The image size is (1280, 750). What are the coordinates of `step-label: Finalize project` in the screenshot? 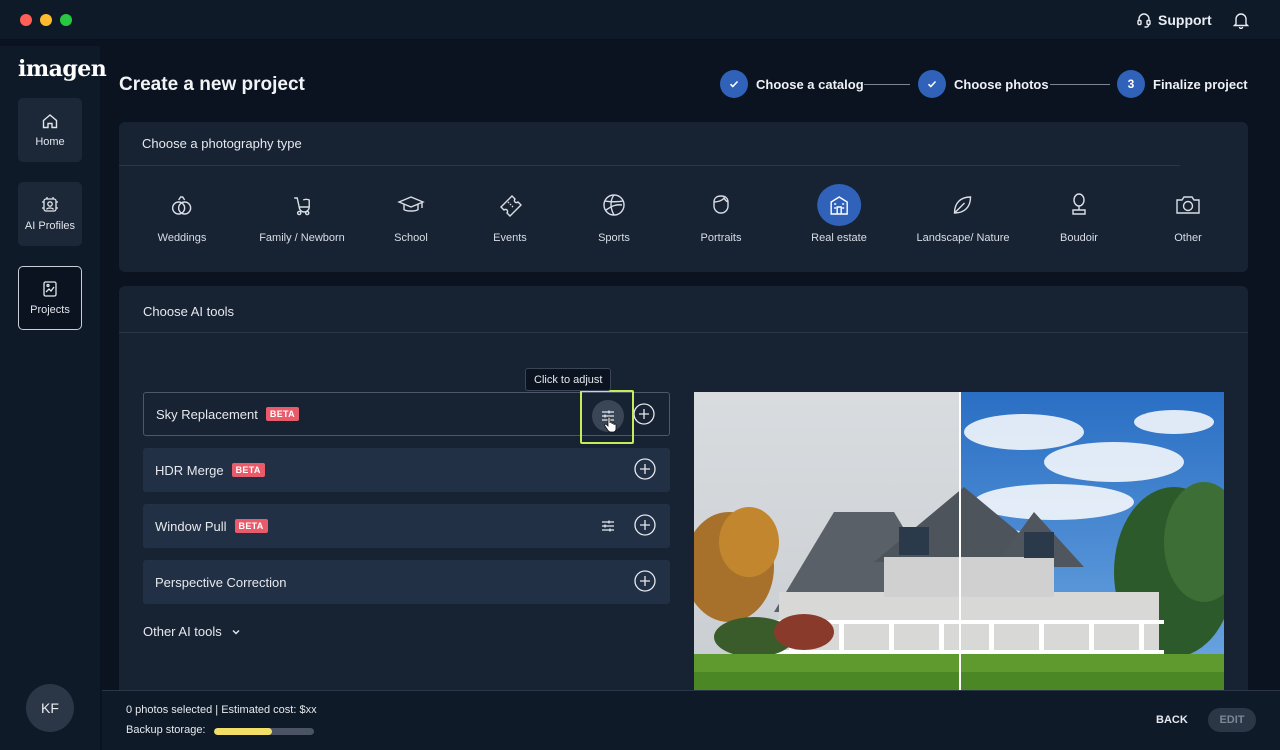 It's located at (1200, 84).